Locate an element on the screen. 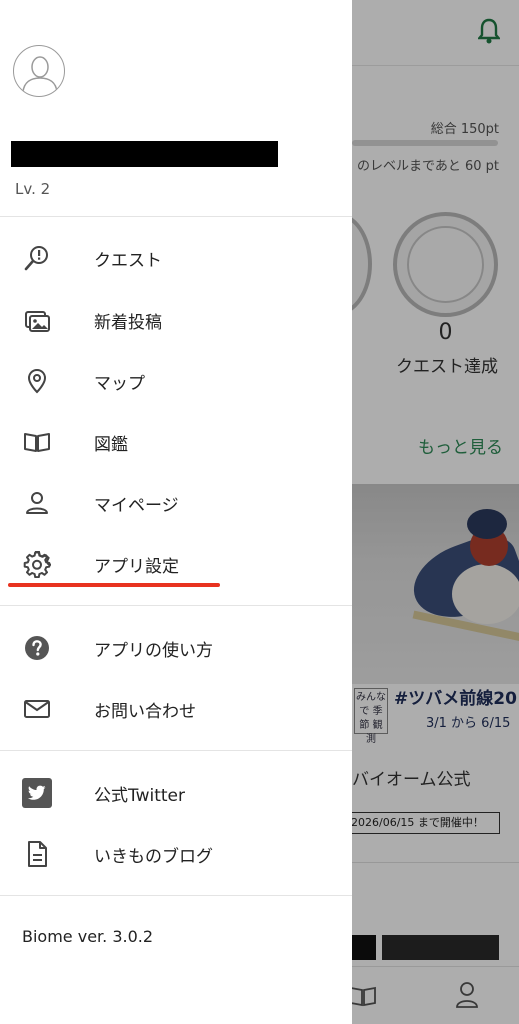  menu-item-new-posts: 新着投稿 is located at coordinates (176, 320).